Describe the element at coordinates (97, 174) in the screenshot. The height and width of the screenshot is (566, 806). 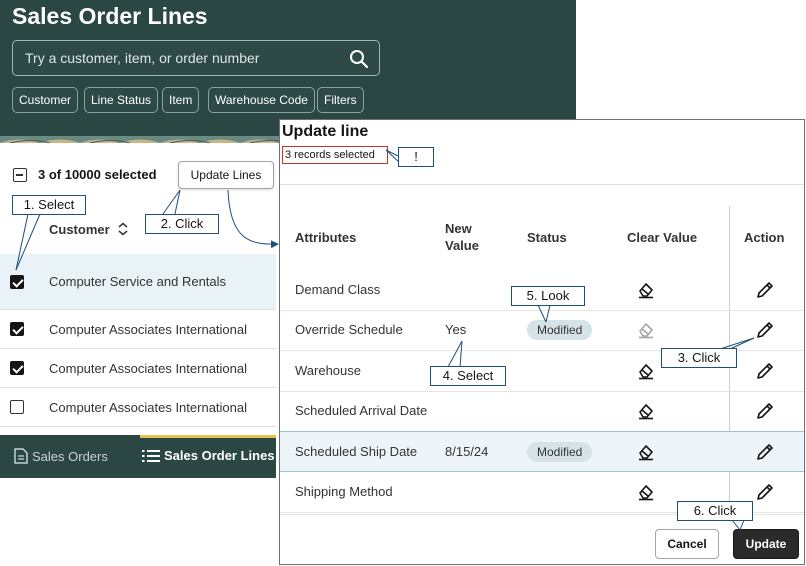
I see `selection-count: 3 of 10000 selected` at that location.